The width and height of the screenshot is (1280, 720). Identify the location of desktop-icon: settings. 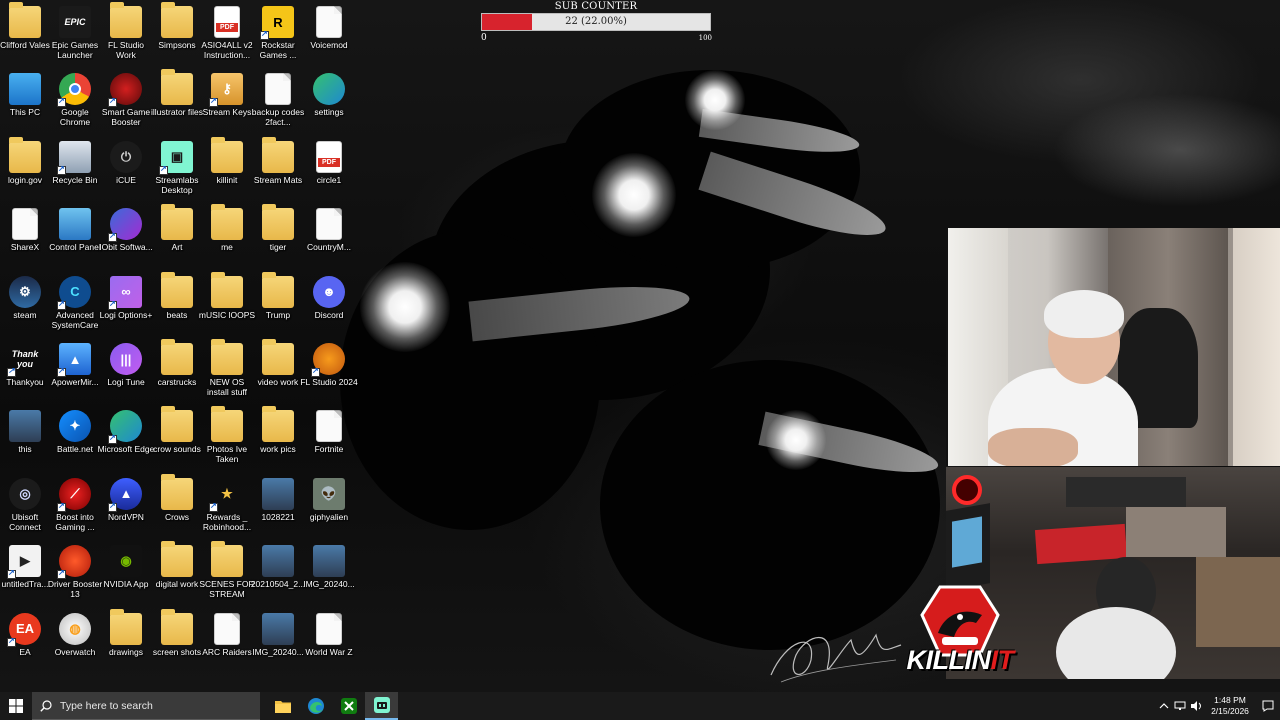
(329, 92).